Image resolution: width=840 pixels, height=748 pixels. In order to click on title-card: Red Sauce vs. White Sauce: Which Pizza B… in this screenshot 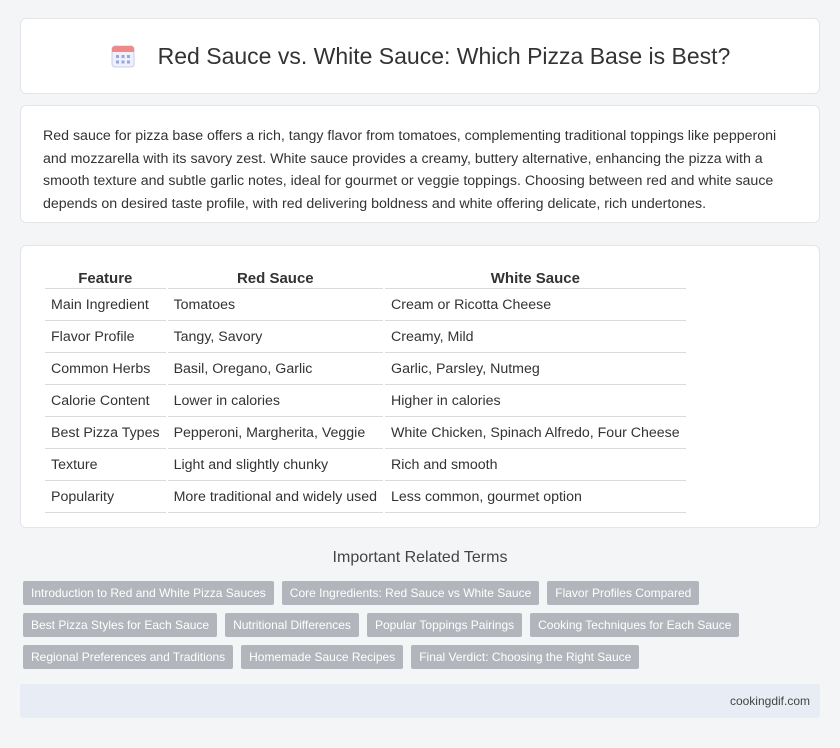, I will do `click(420, 56)`.